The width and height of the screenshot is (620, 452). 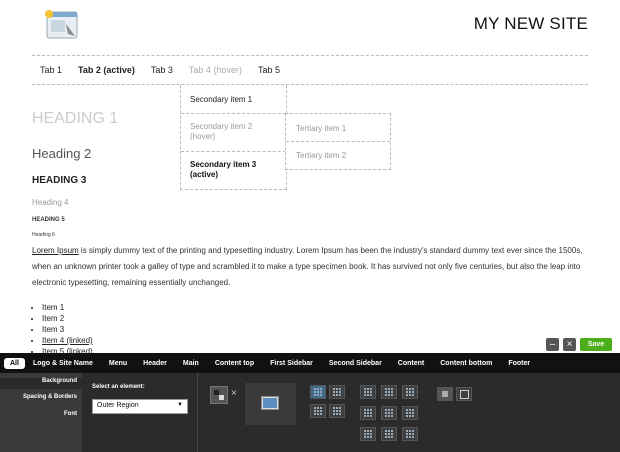 What do you see at coordinates (75, 118) in the screenshot?
I see `heading-1: HEADING 1` at bounding box center [75, 118].